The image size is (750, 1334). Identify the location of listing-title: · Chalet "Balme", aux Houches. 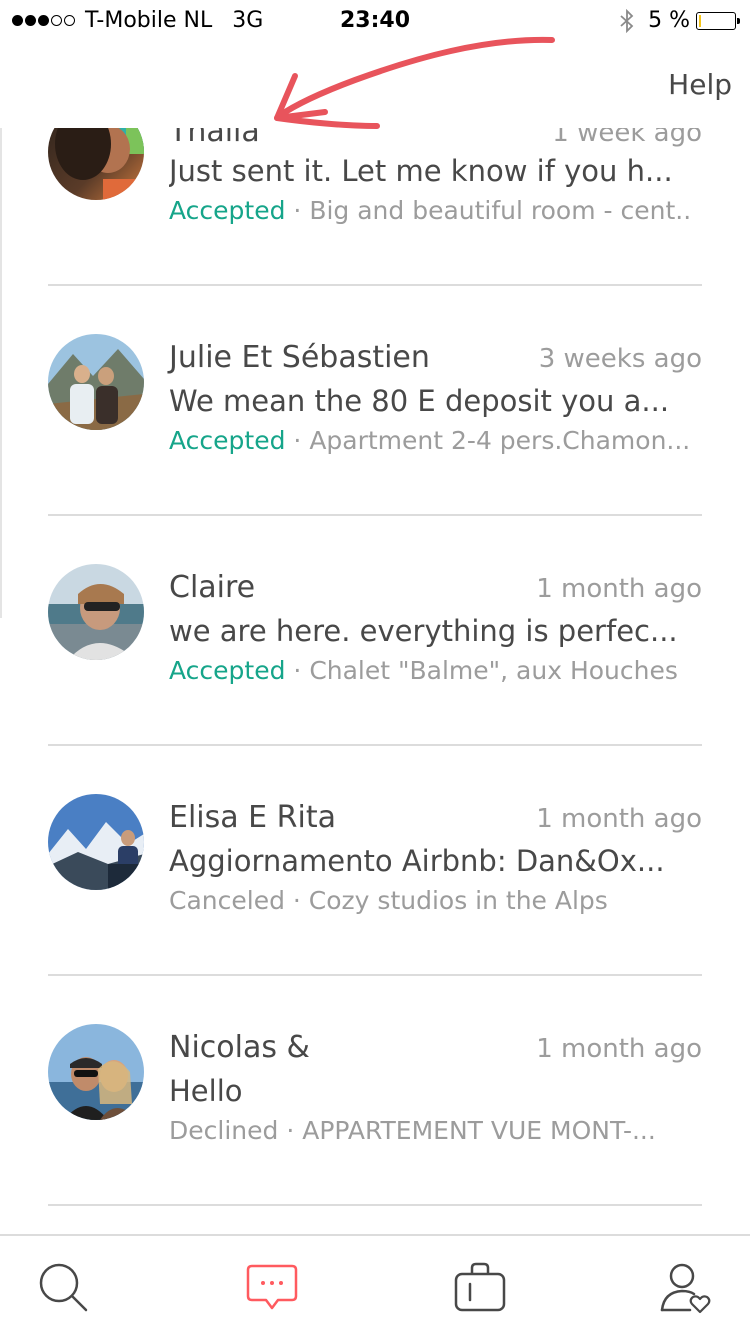
(485, 670).